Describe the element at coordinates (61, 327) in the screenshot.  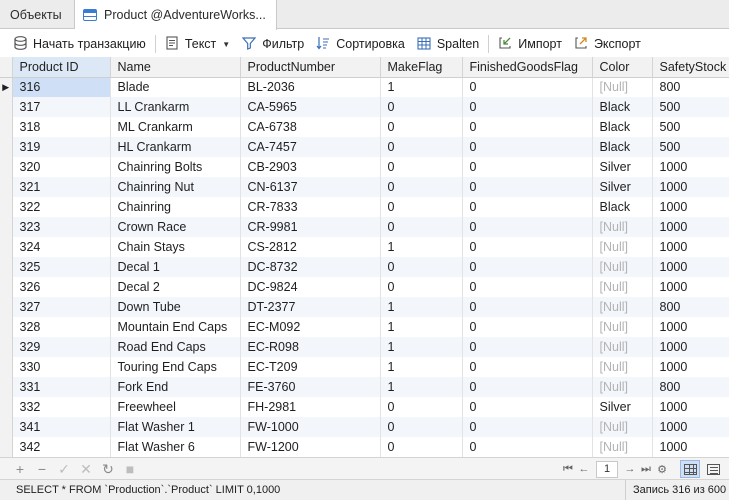
I see `cell-product-id: 328` at that location.